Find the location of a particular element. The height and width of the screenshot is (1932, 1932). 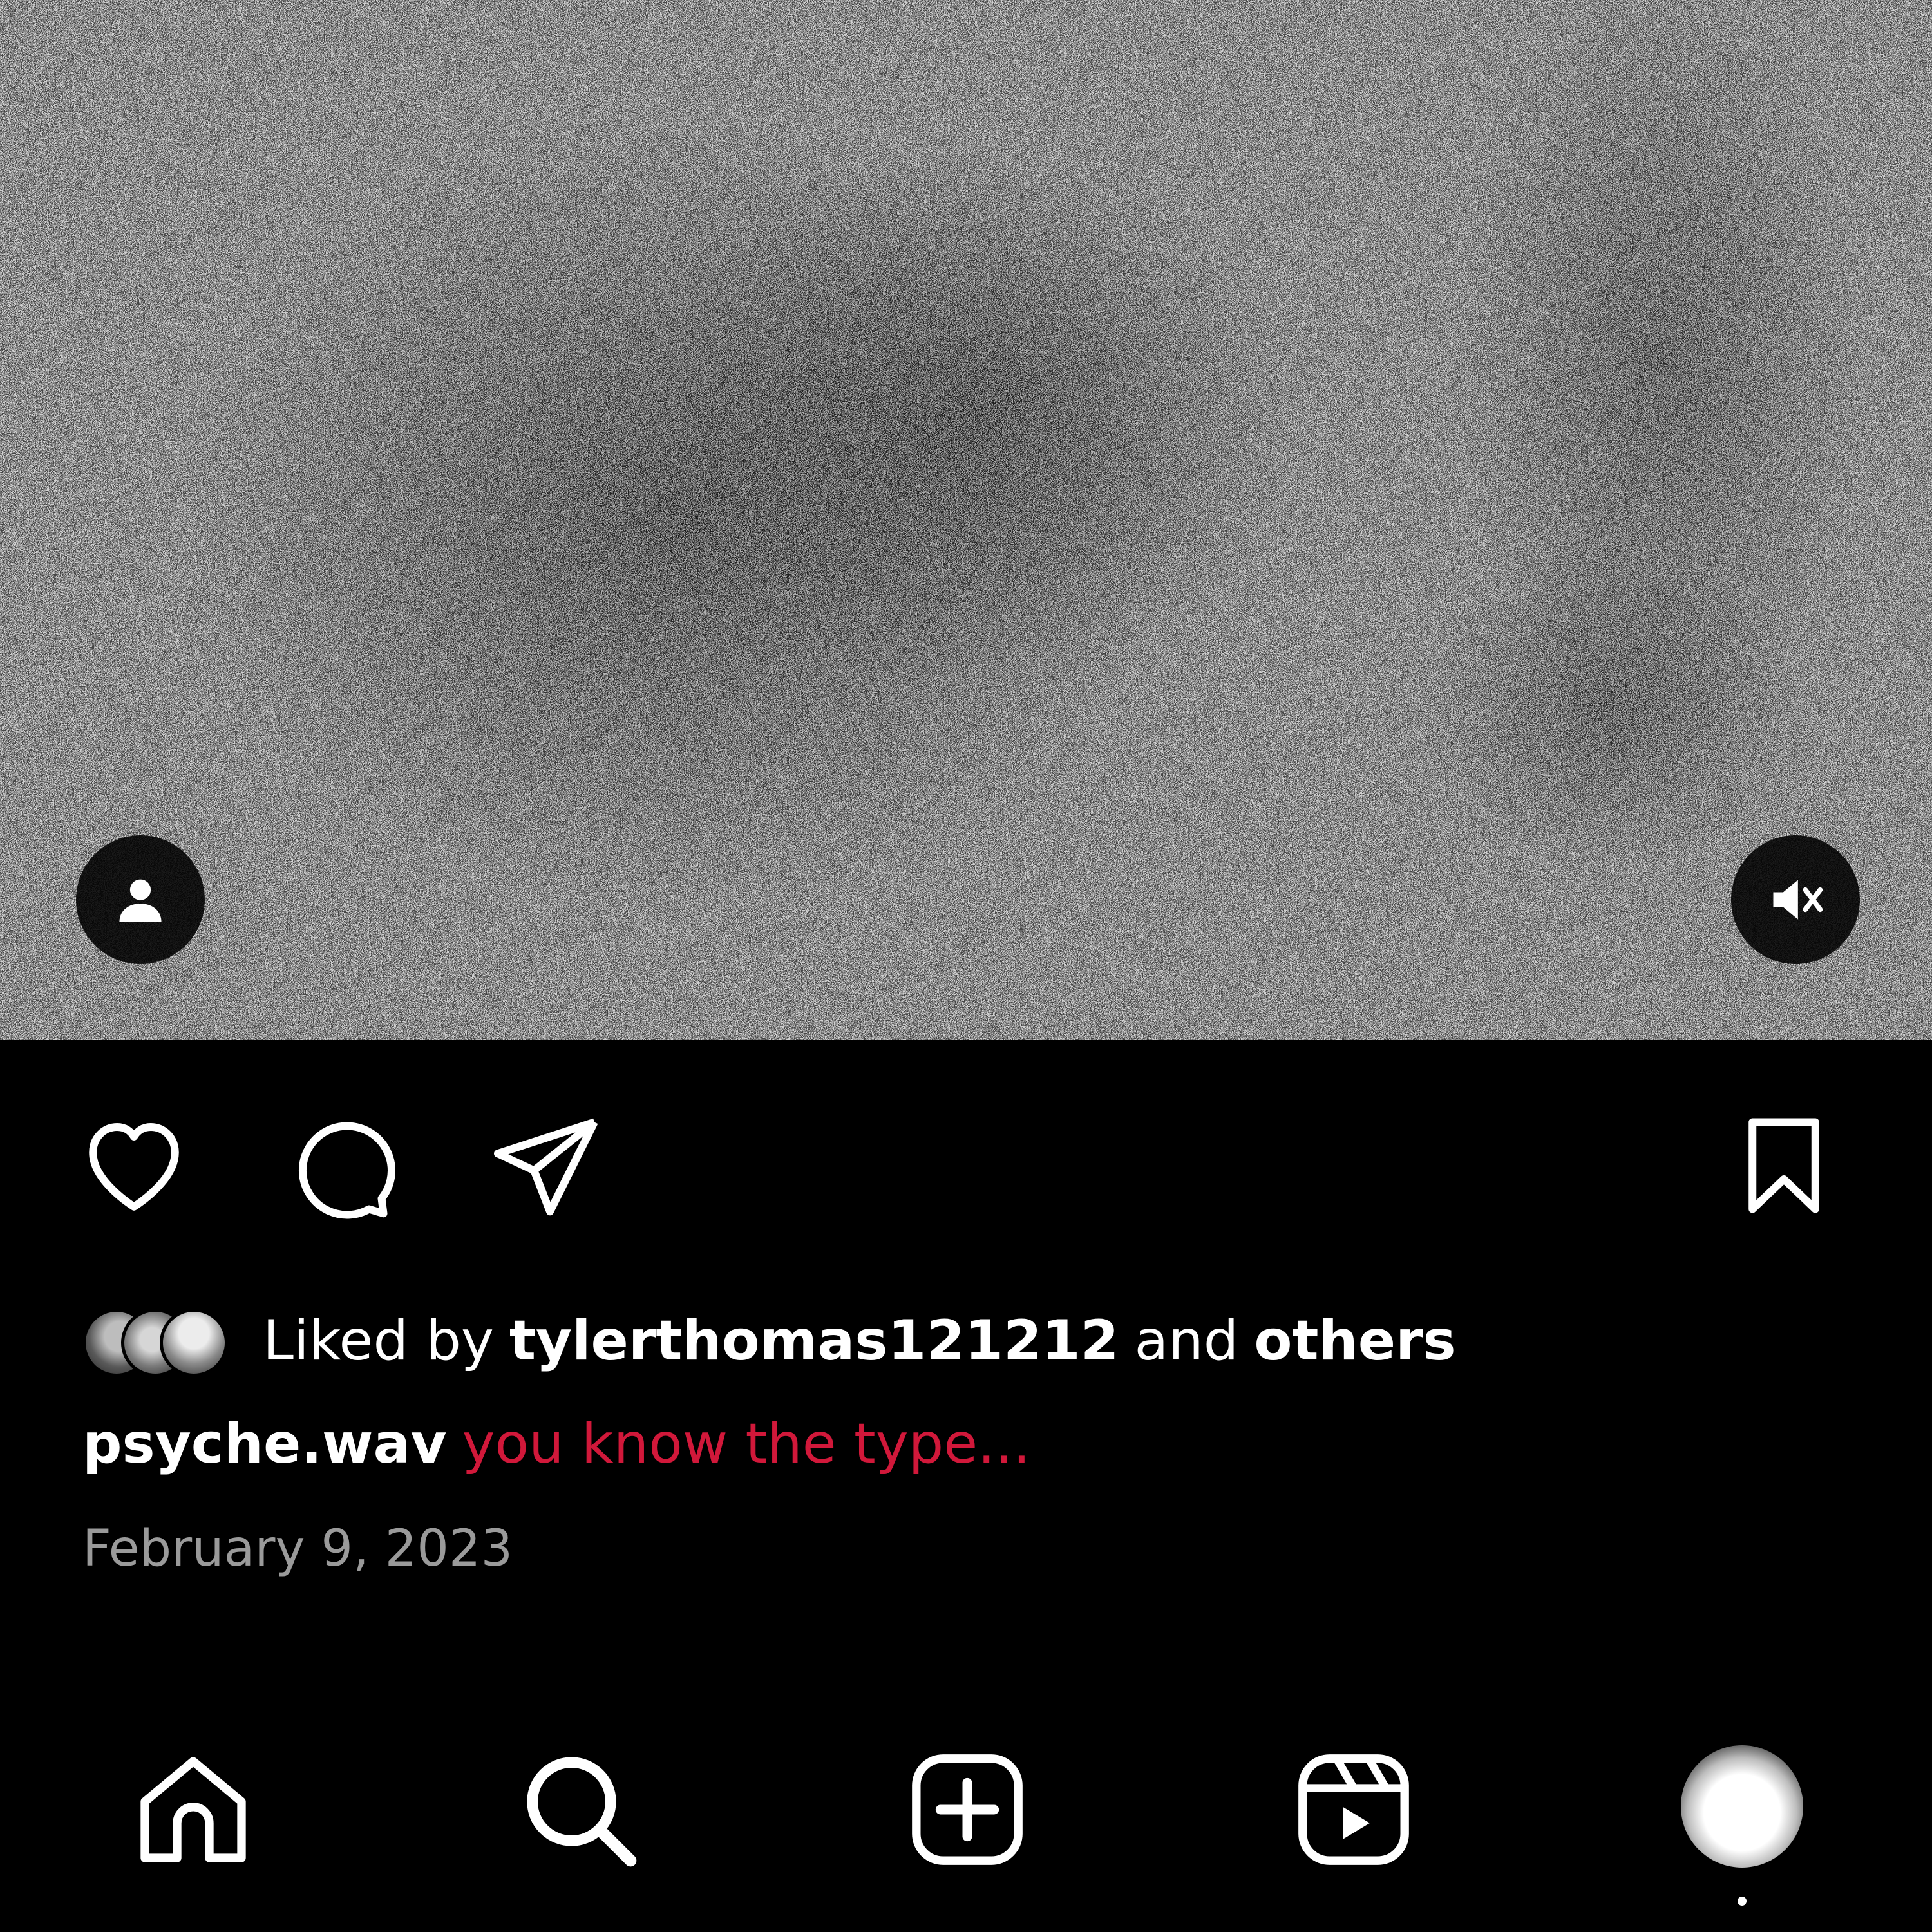

active-tab-indicator is located at coordinates (1742, 1902).